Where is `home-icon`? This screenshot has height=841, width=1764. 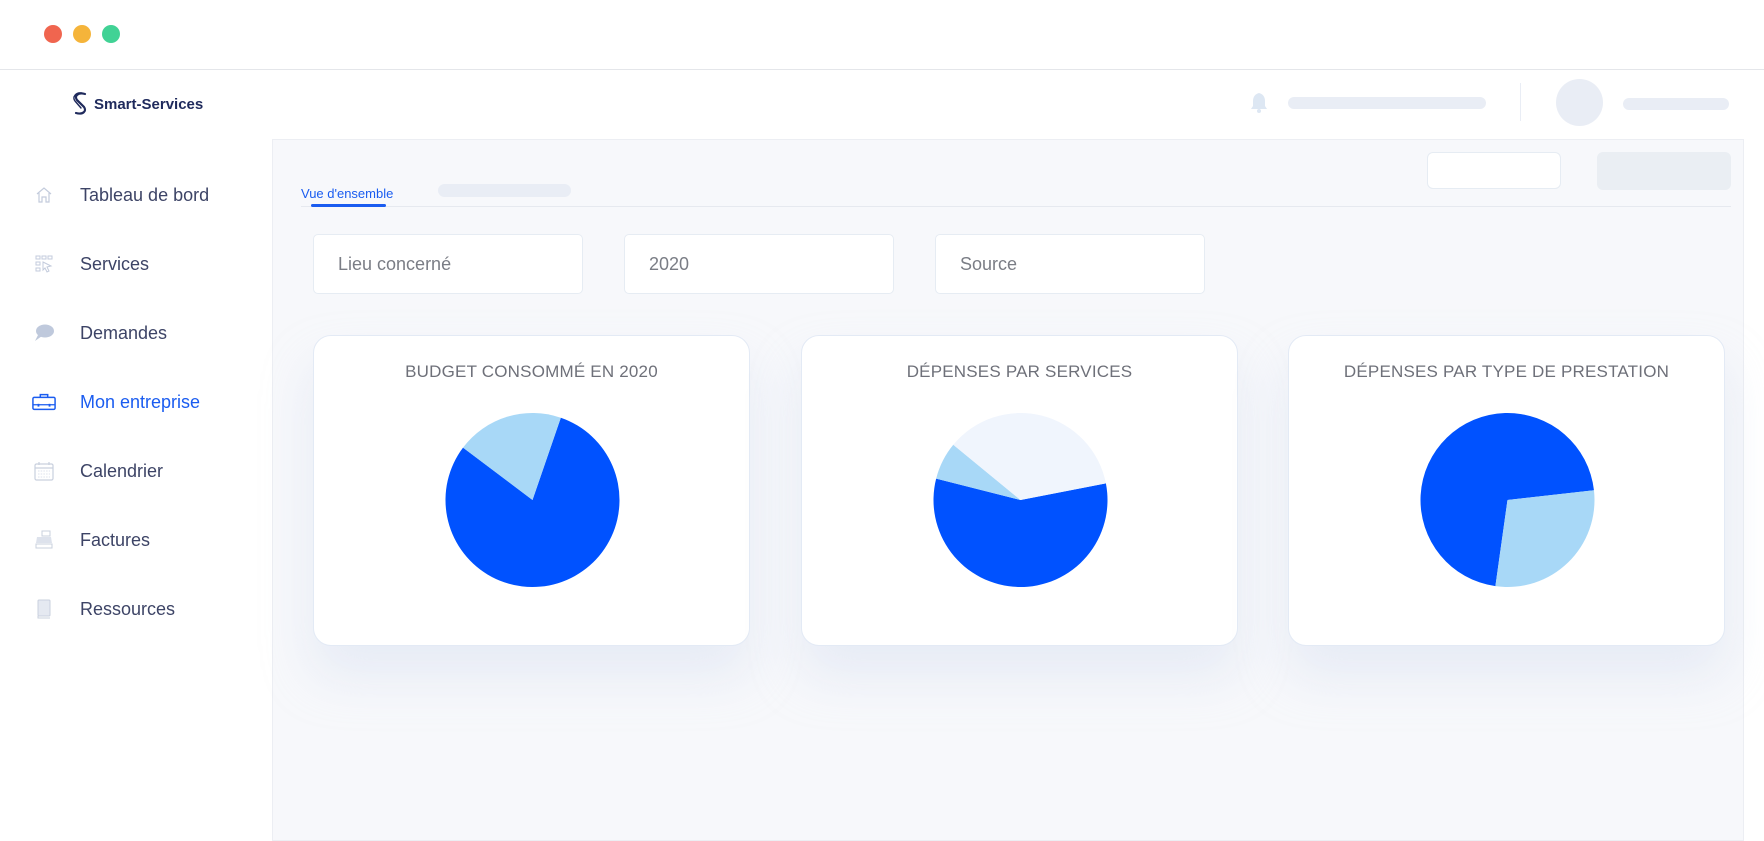
home-icon is located at coordinates (44, 195).